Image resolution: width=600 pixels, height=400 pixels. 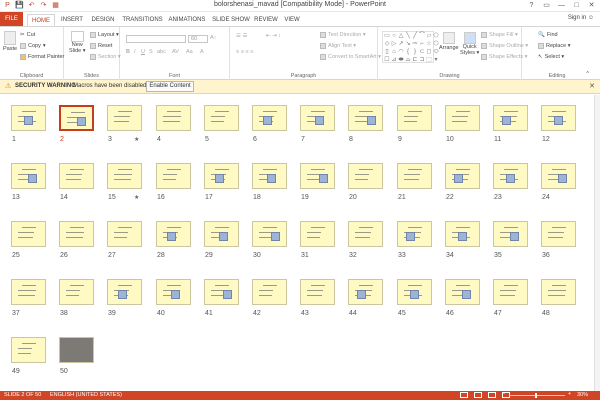 I want to click on transition-star-icon: ★, so click(x=136, y=139).